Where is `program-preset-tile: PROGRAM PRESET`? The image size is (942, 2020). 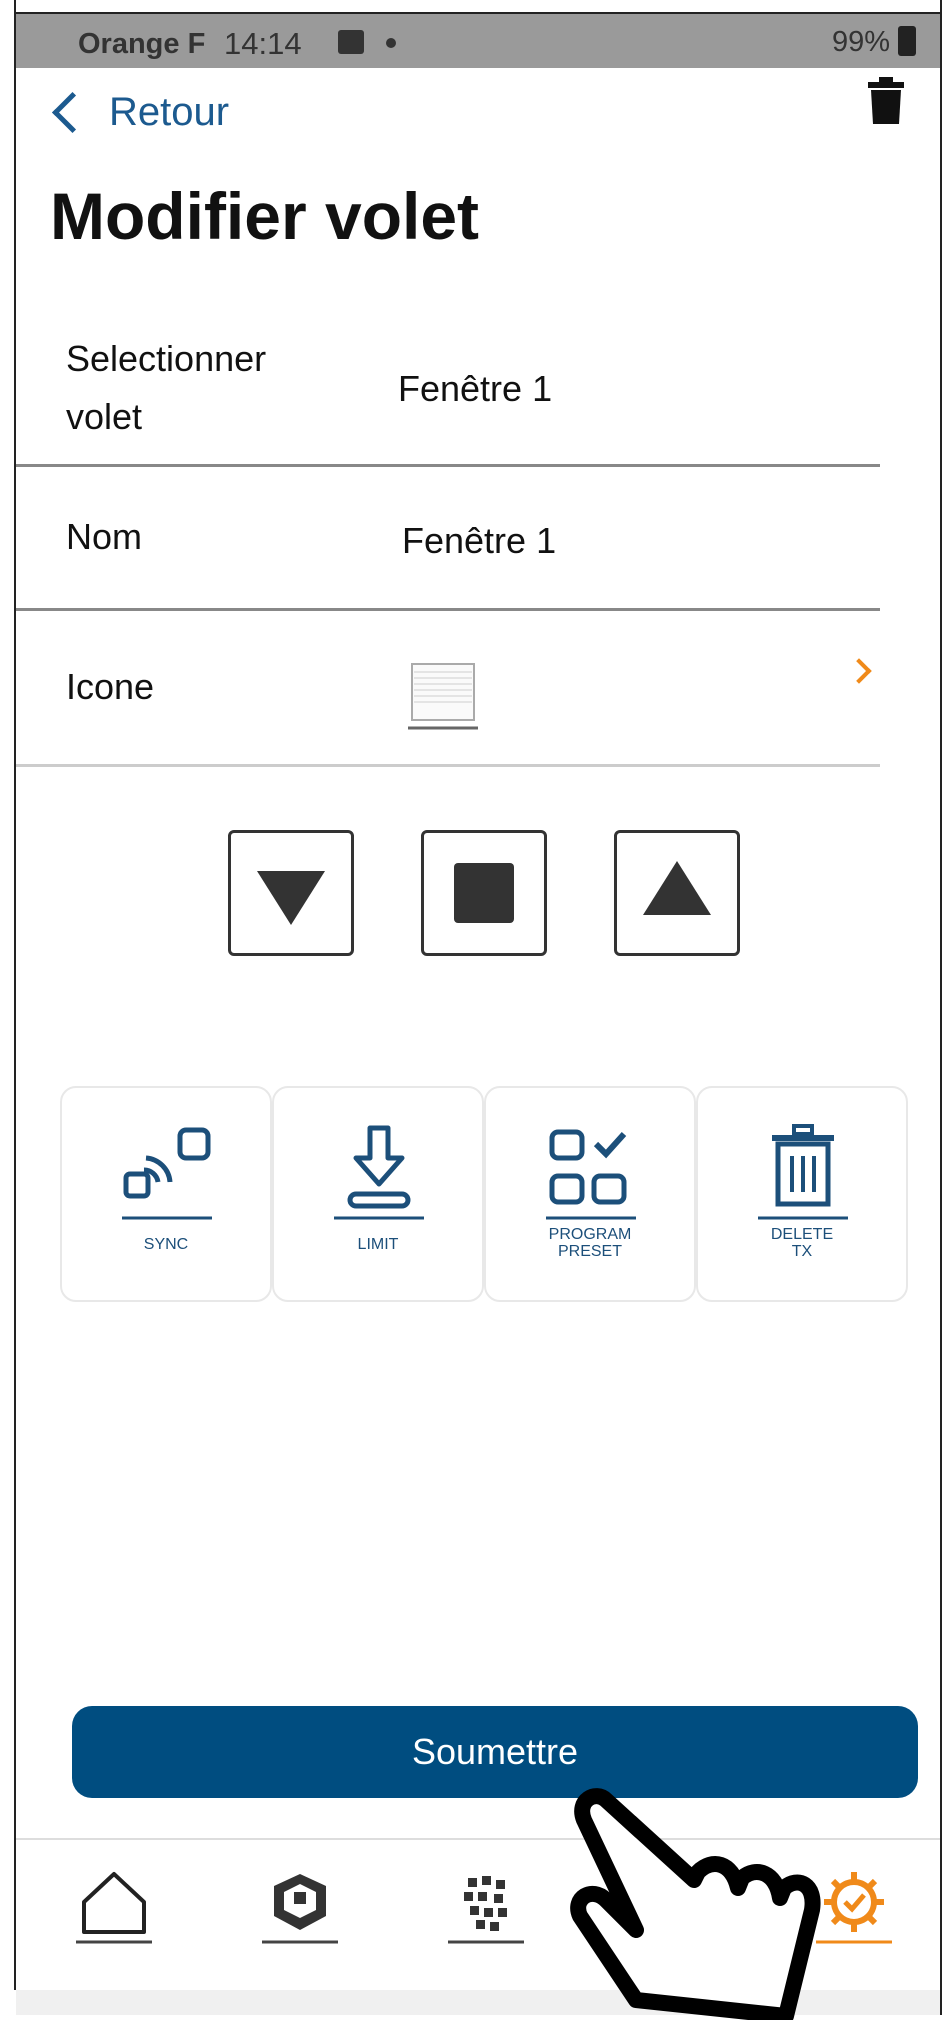
program-preset-tile: PROGRAM PRESET is located at coordinates (590, 1194).